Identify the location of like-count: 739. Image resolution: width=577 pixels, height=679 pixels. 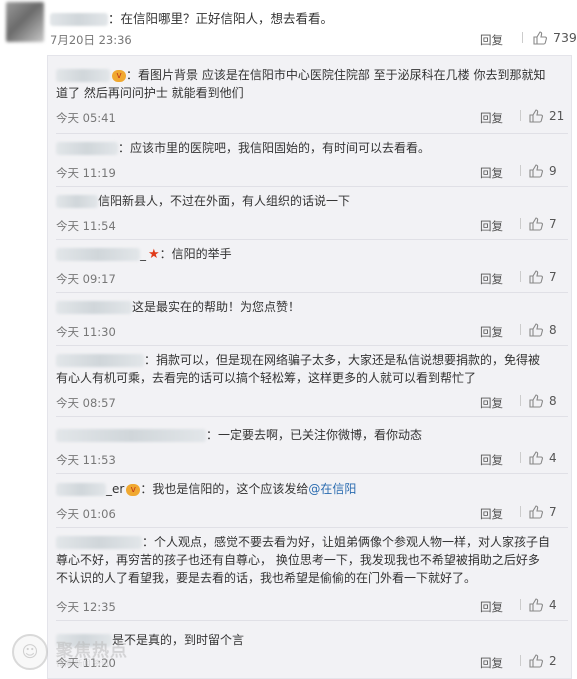
(565, 37).